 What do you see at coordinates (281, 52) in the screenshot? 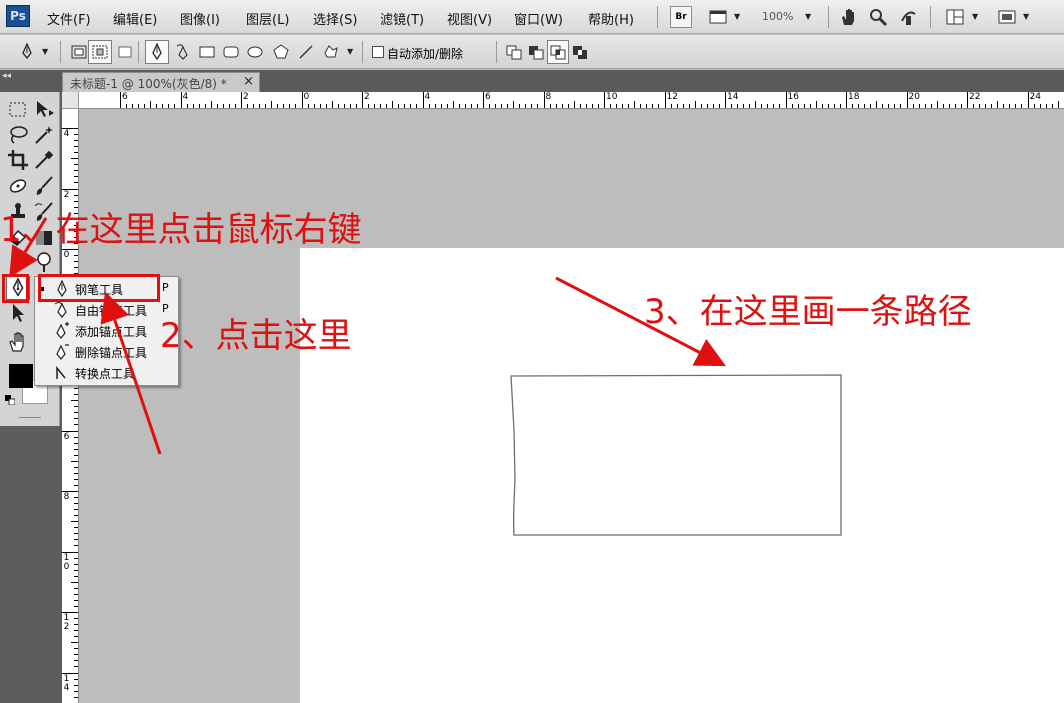
I see `polygon-shape-icon` at bounding box center [281, 52].